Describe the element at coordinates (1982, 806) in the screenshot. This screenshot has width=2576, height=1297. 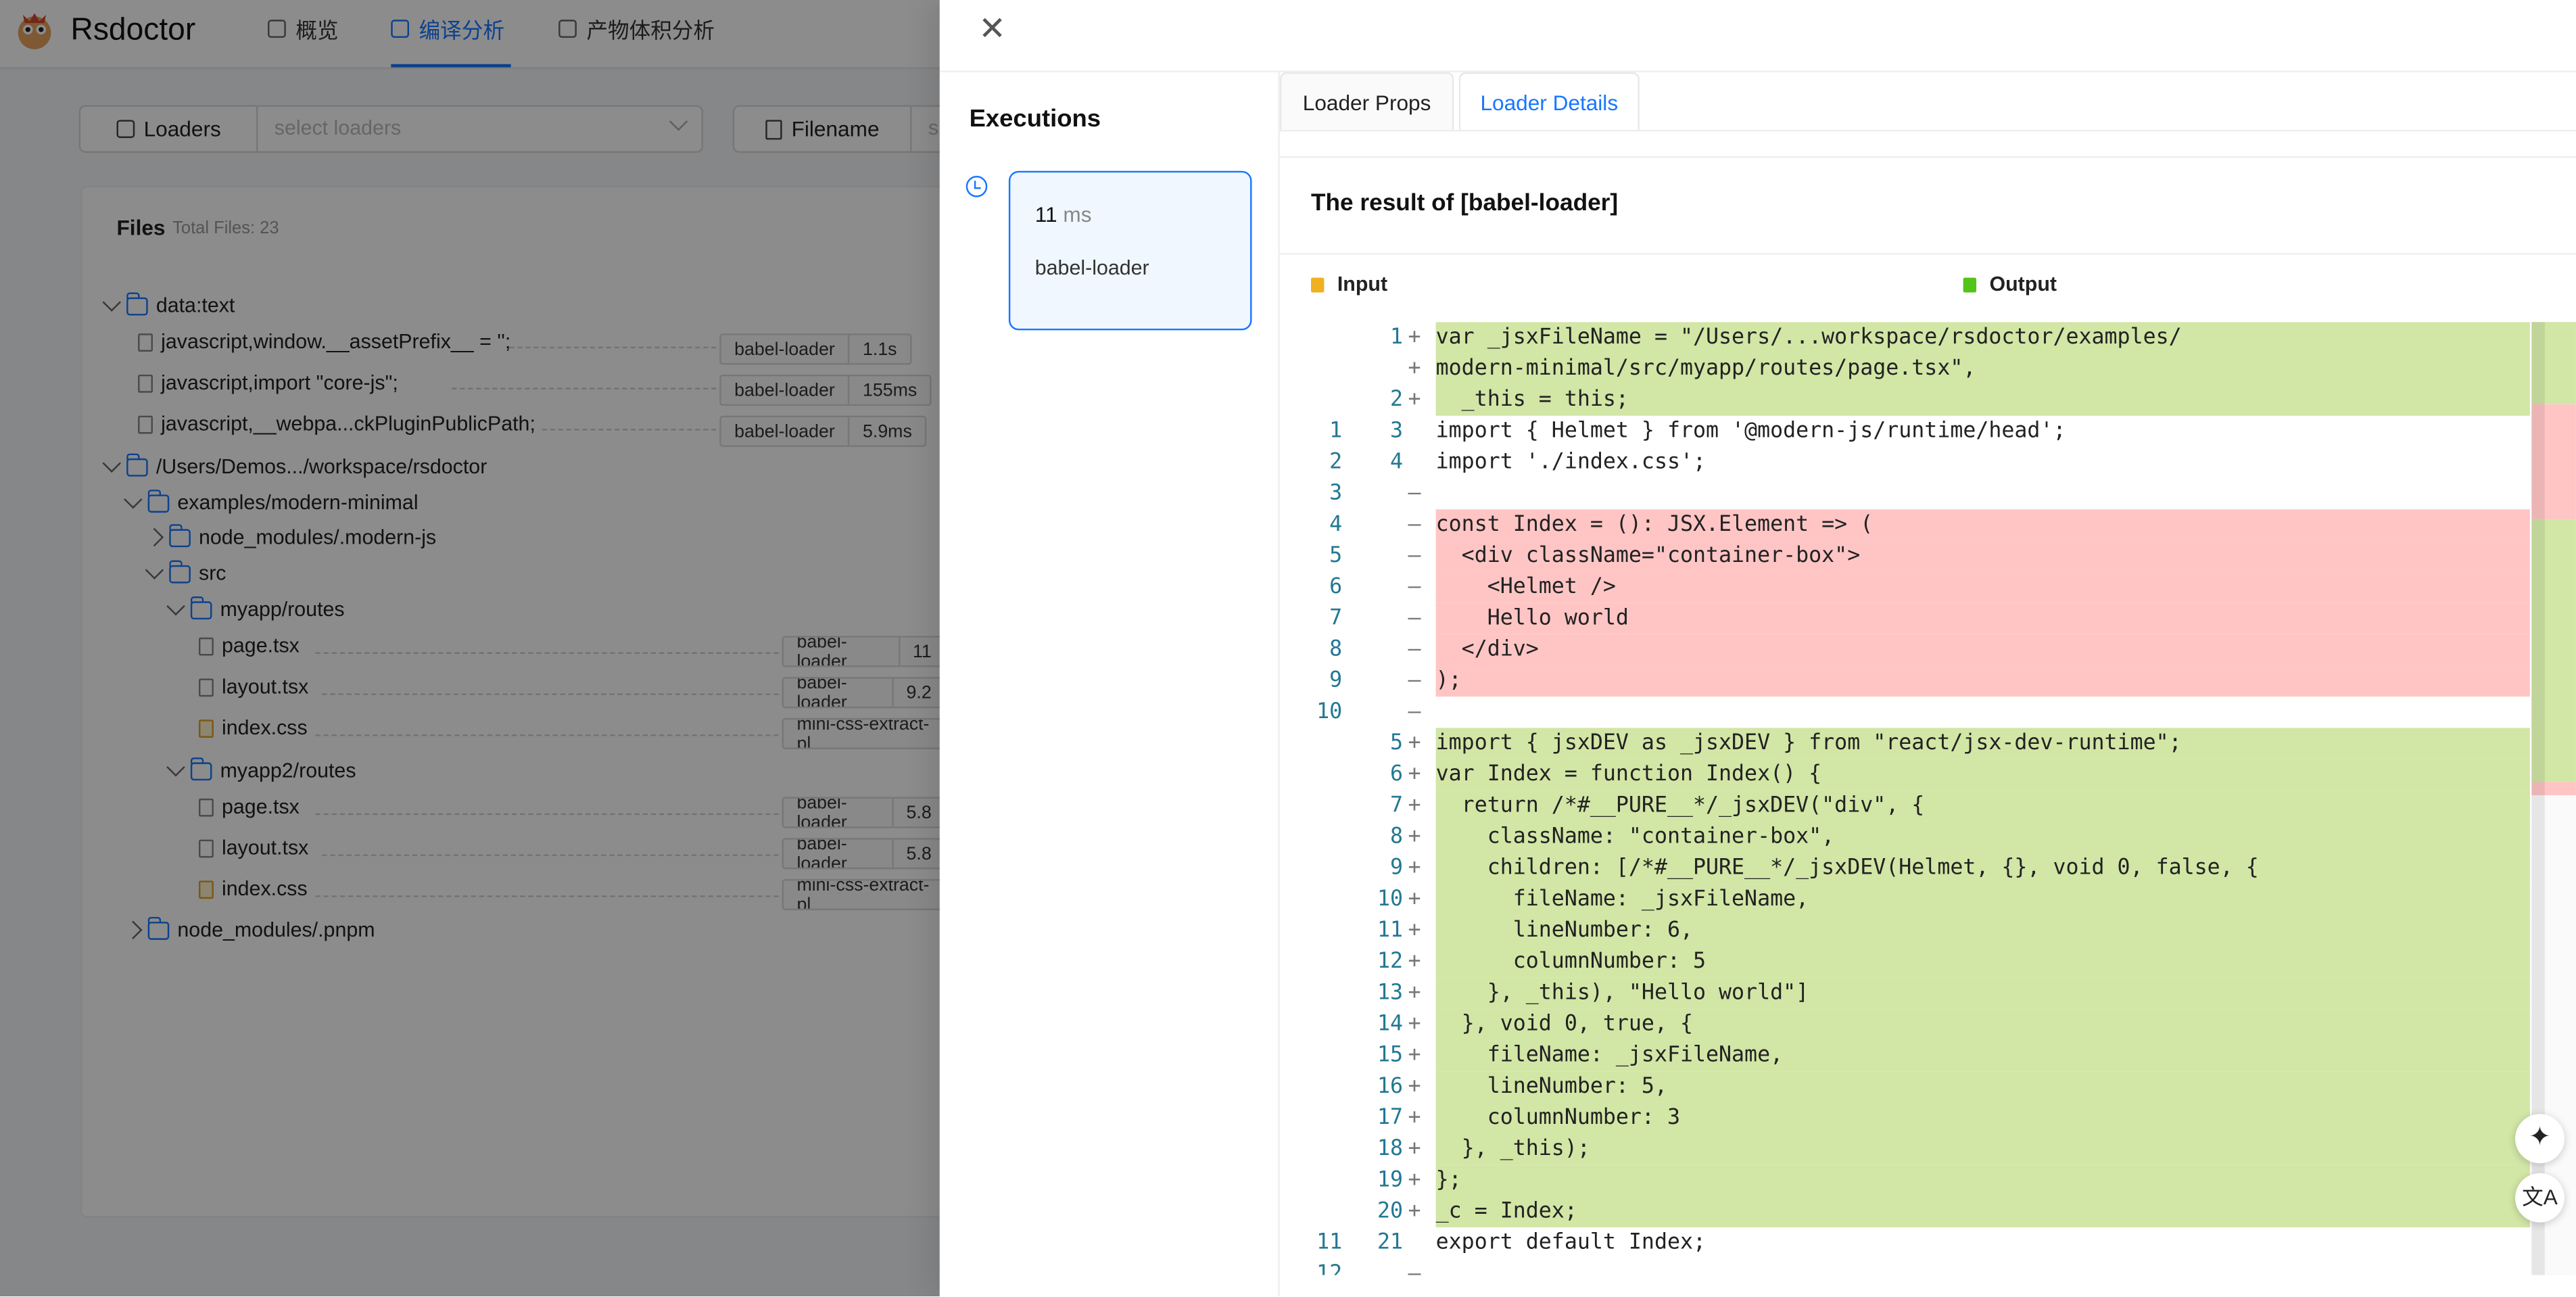
I see `code-text: return /*#__PURE__*/_jsxDEV("div", {` at that location.